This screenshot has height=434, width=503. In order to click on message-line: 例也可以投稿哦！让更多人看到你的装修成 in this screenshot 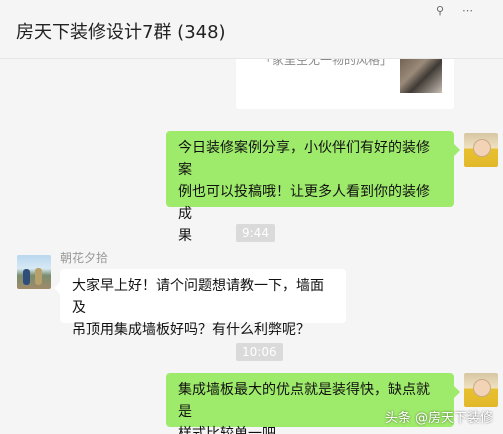, I will do `click(304, 203)`.